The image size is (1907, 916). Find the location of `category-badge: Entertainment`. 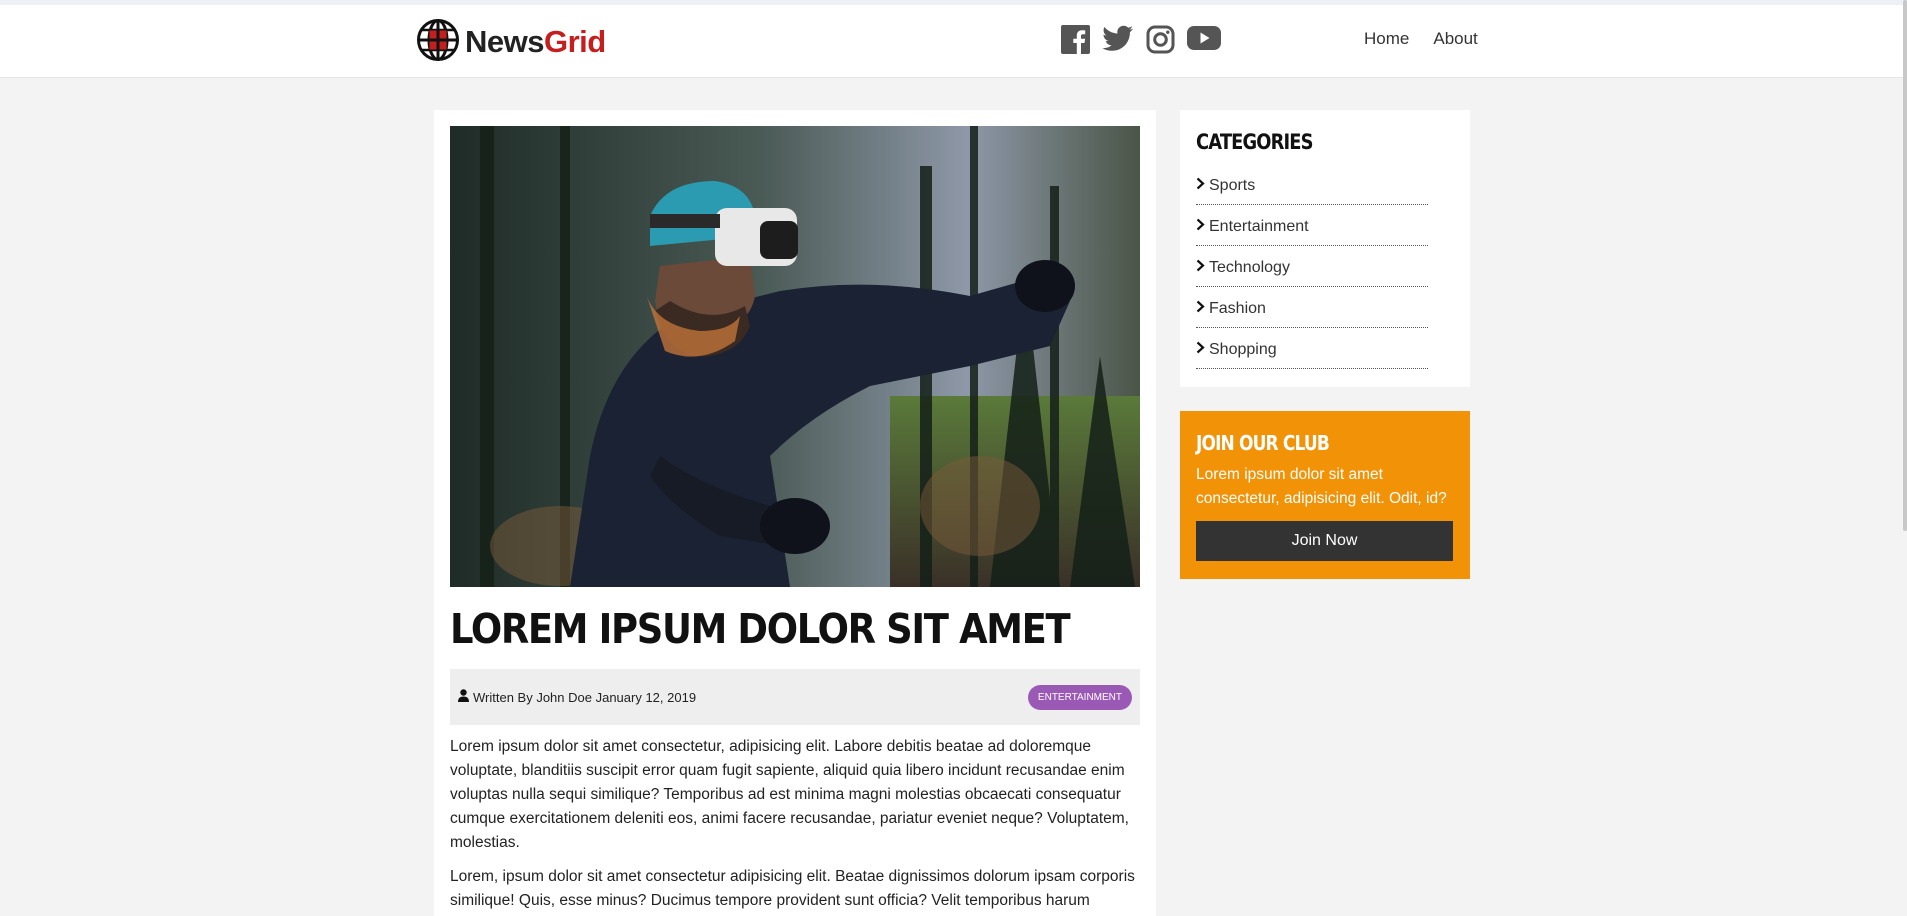

category-badge: Entertainment is located at coordinates (1079, 697).